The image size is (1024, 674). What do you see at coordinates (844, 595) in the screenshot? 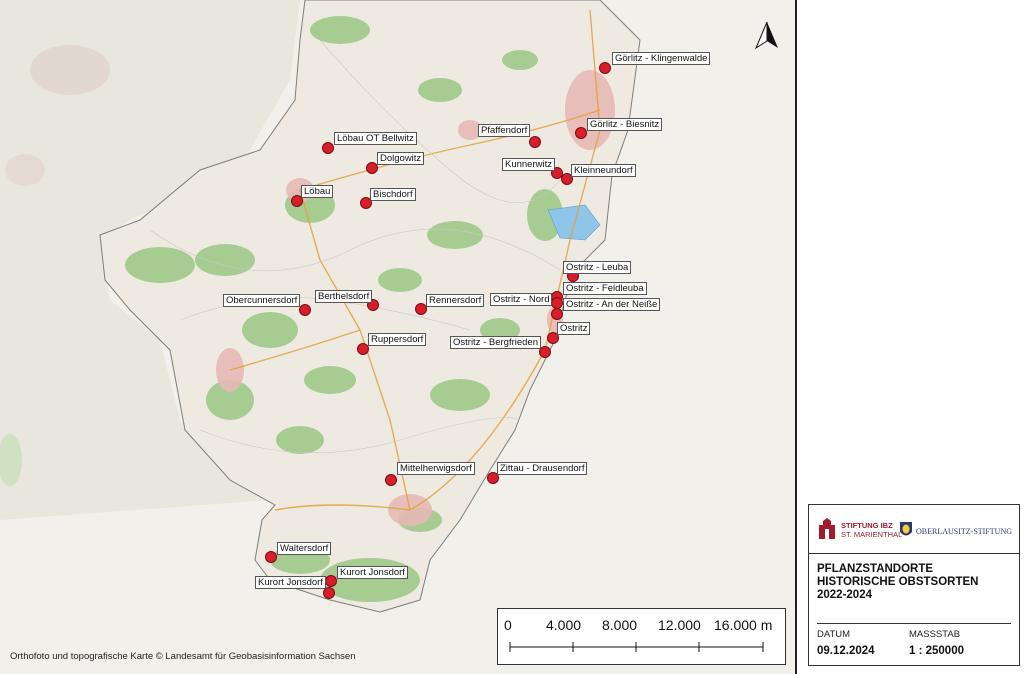
I see `title-line: 2022-2024` at bounding box center [844, 595].